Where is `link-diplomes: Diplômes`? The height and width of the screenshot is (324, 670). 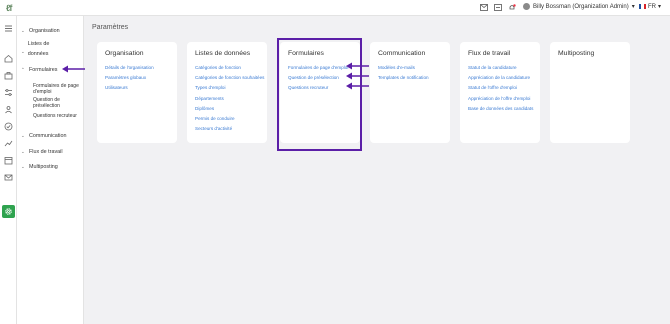
link-diplomes: Diplômes is located at coordinates (204, 108).